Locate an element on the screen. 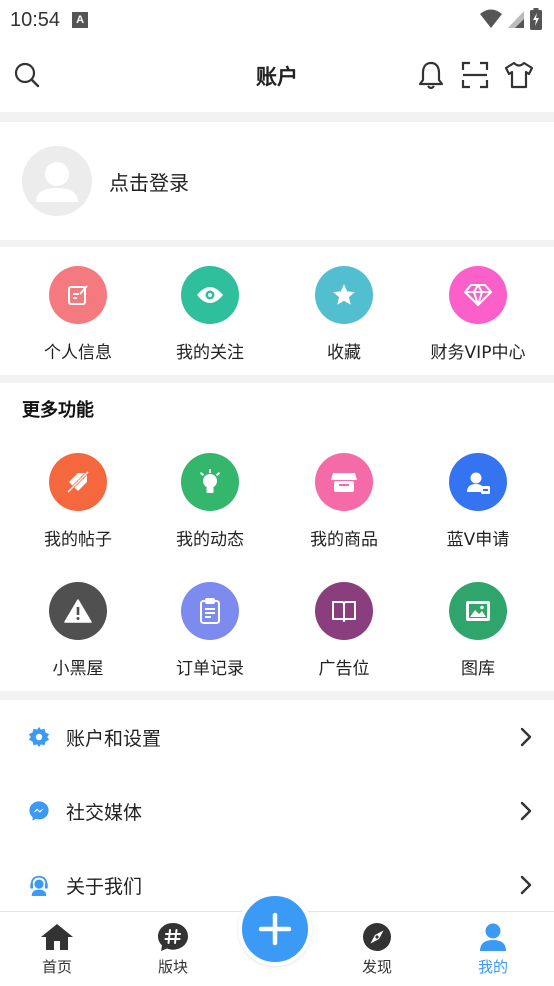  feature-label: 广告位 is located at coordinates (344, 669).